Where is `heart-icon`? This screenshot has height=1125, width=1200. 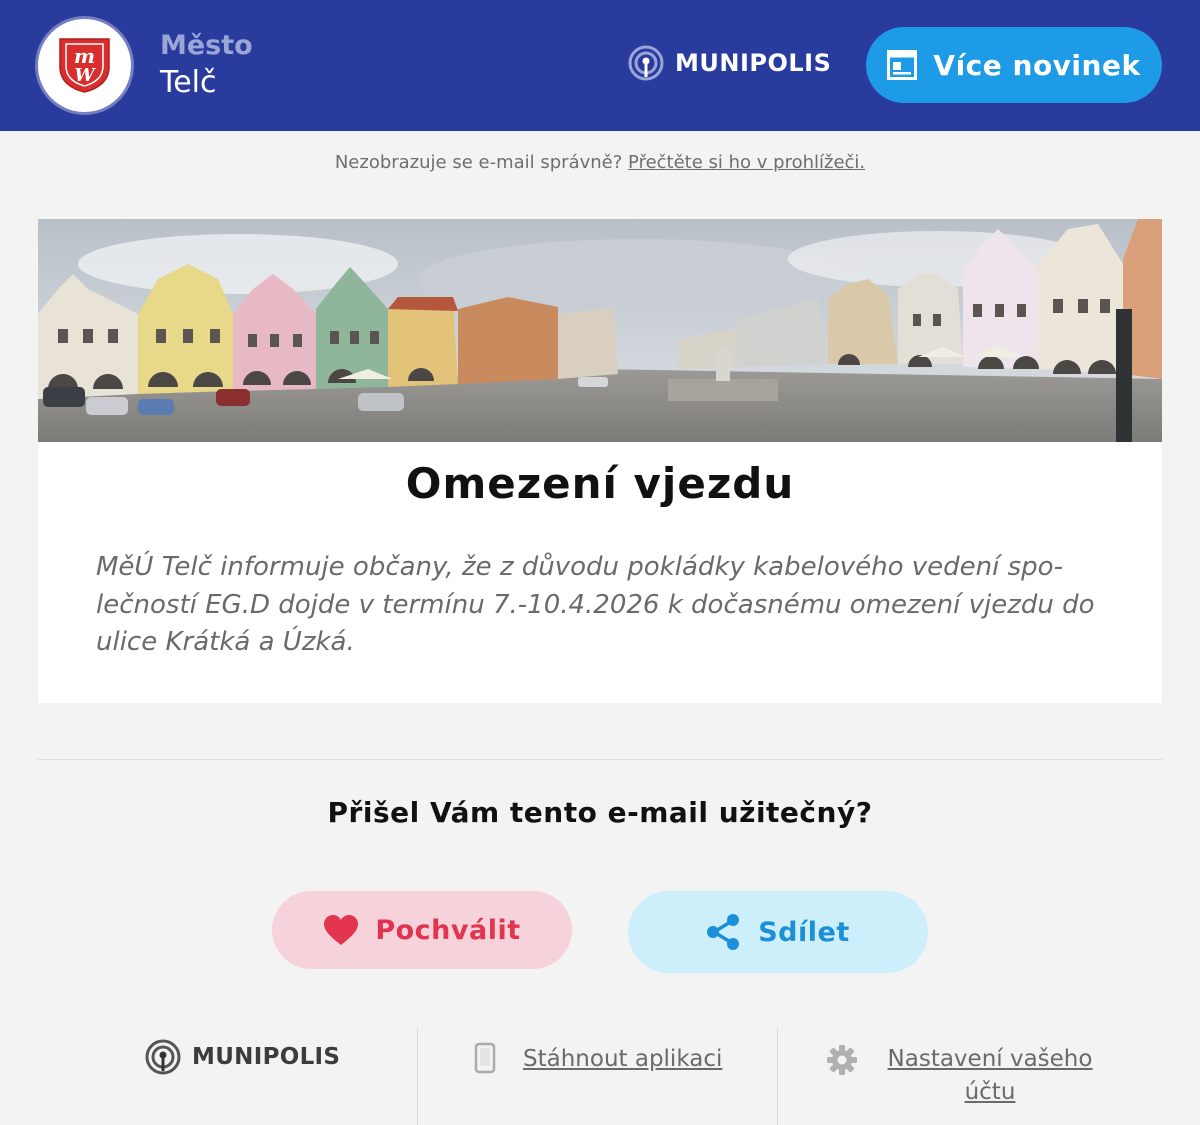
heart-icon is located at coordinates (341, 930).